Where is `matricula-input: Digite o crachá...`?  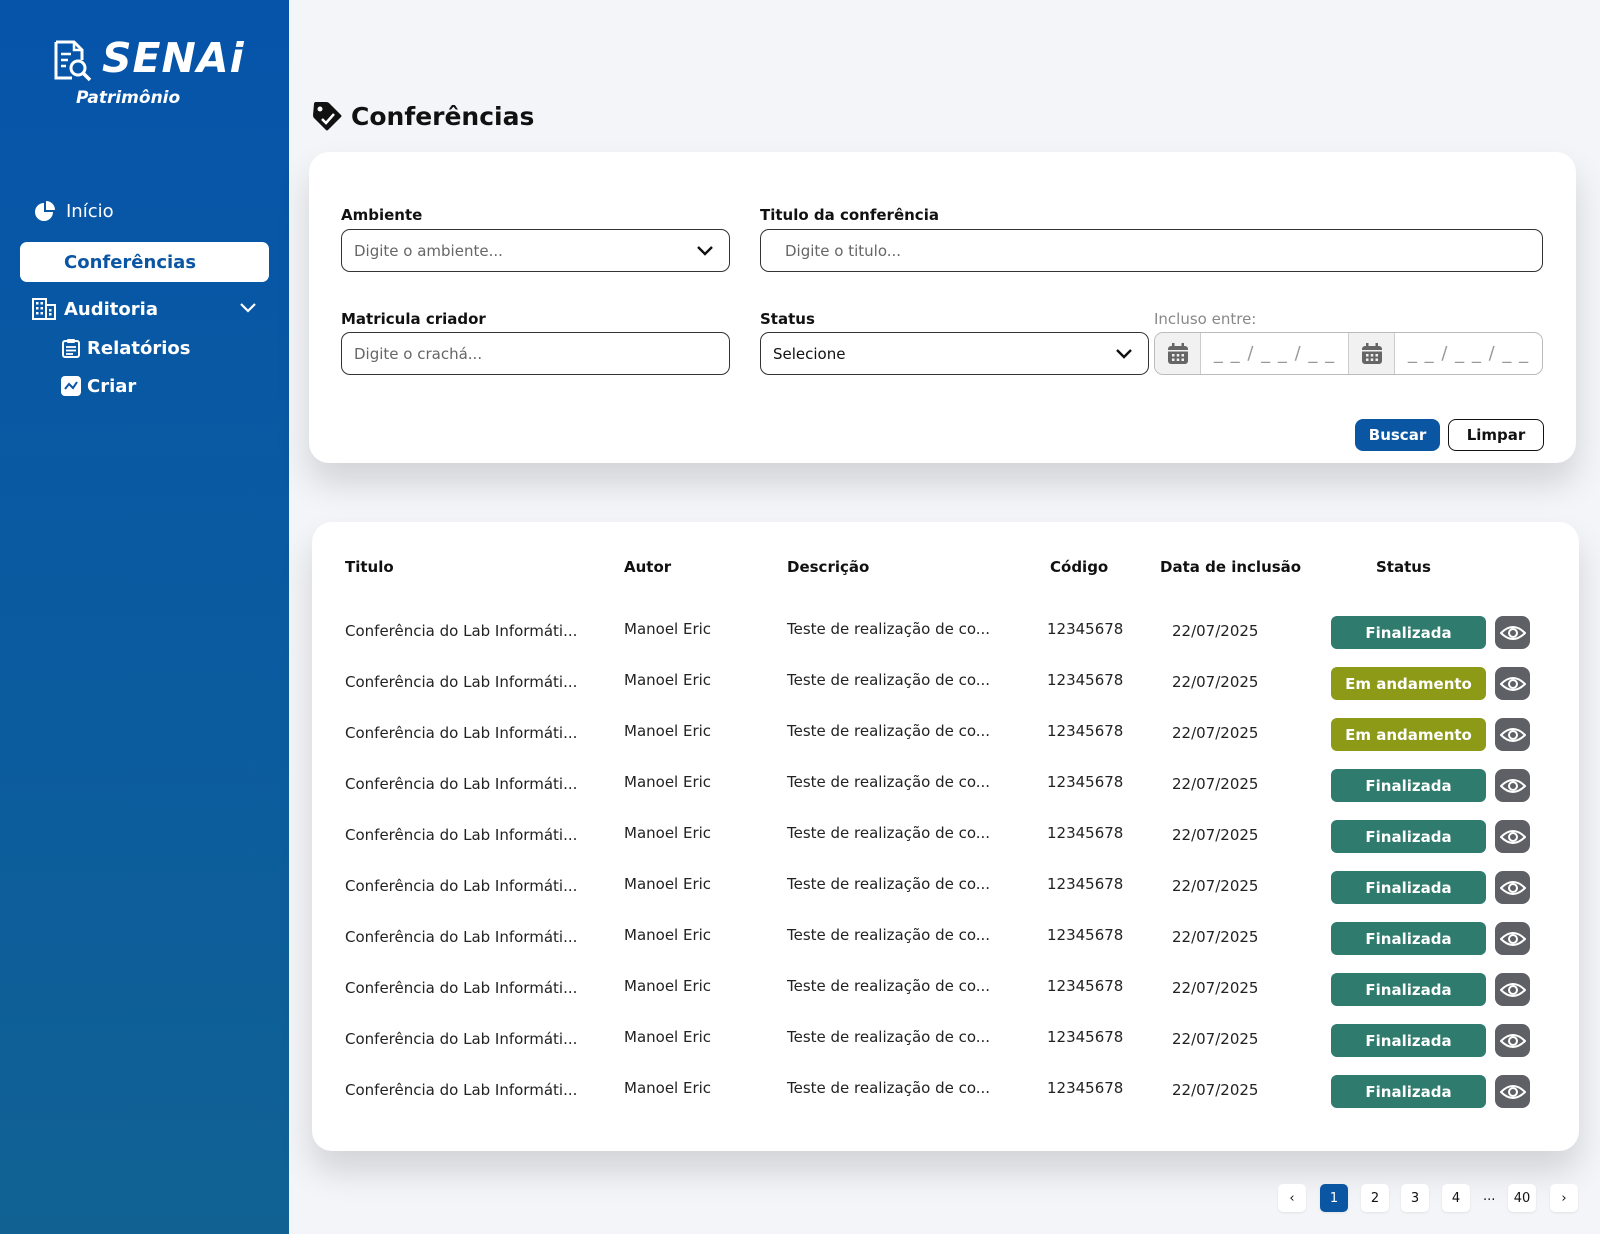 matricula-input: Digite o crachá... is located at coordinates (535, 353).